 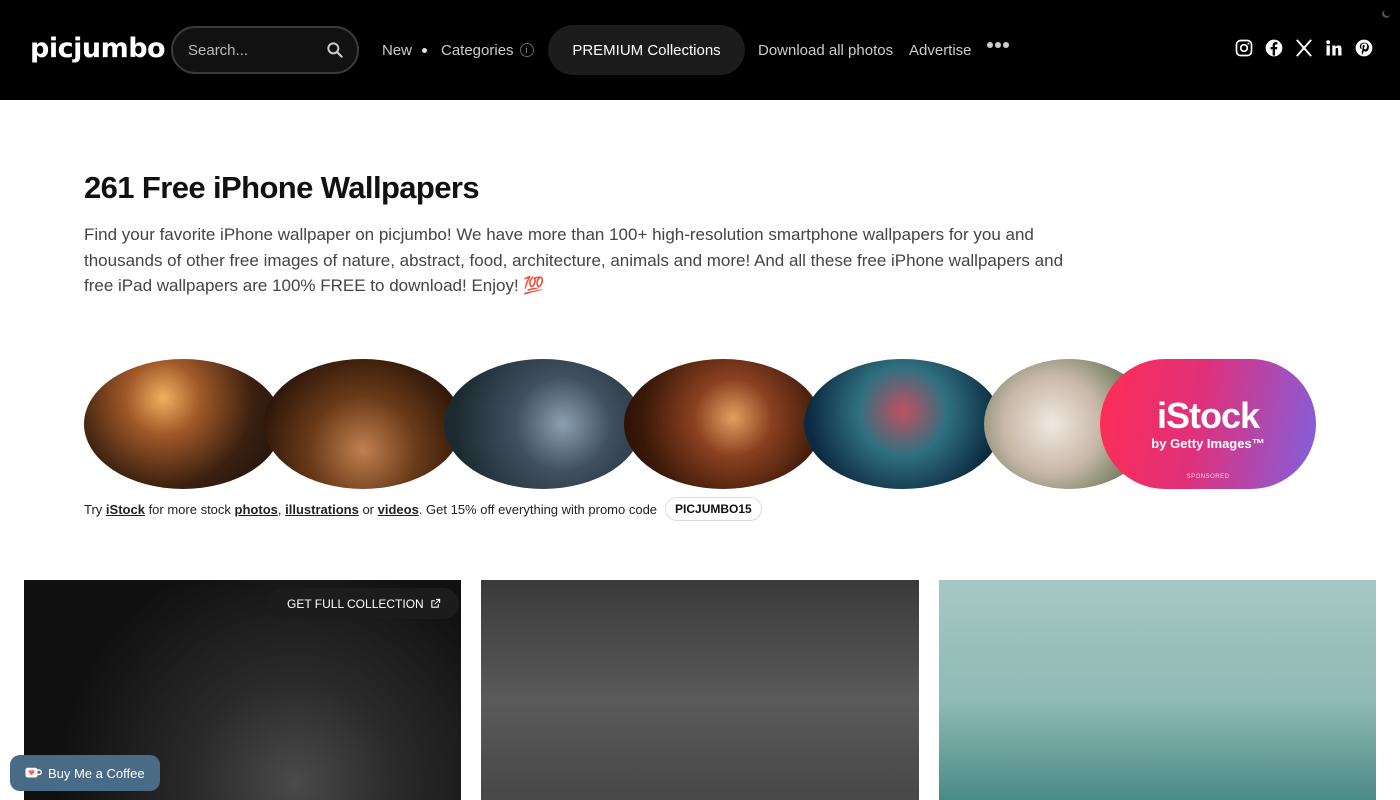 What do you see at coordinates (998, 45) in the screenshot?
I see `more-menu-icon` at bounding box center [998, 45].